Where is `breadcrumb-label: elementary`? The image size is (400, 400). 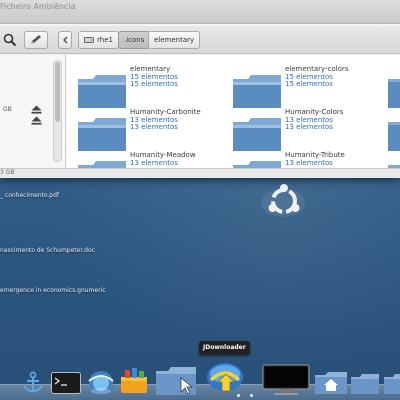
breadcrumb-label: elementary is located at coordinates (174, 40).